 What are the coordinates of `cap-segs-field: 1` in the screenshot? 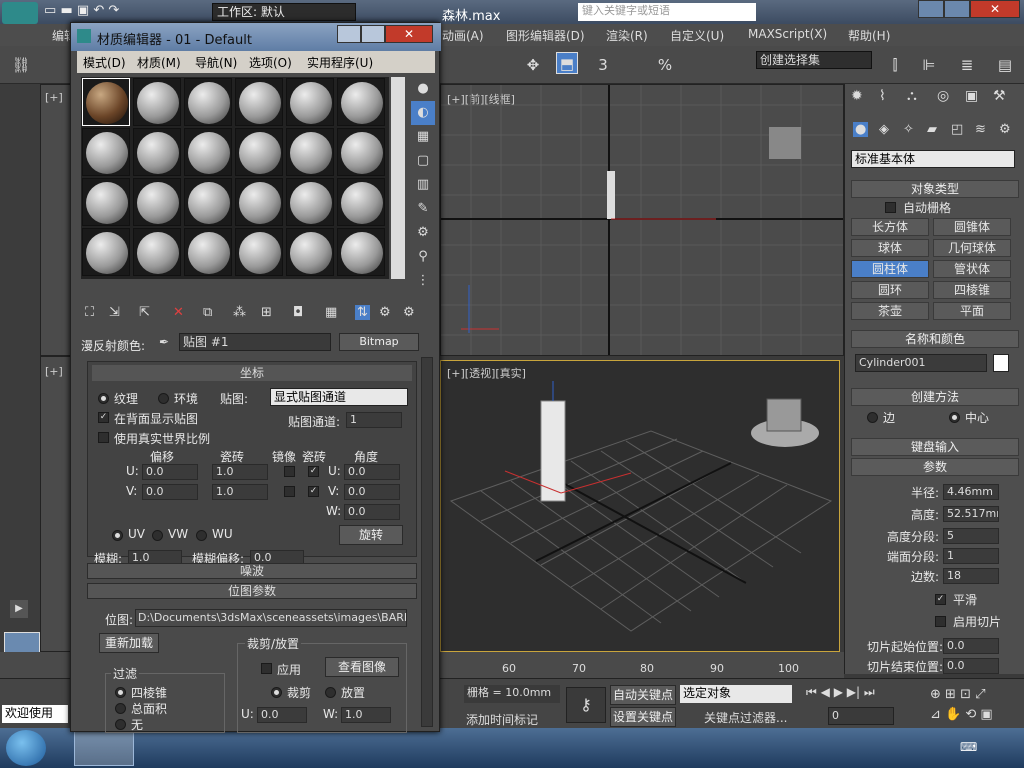 It's located at (971, 556).